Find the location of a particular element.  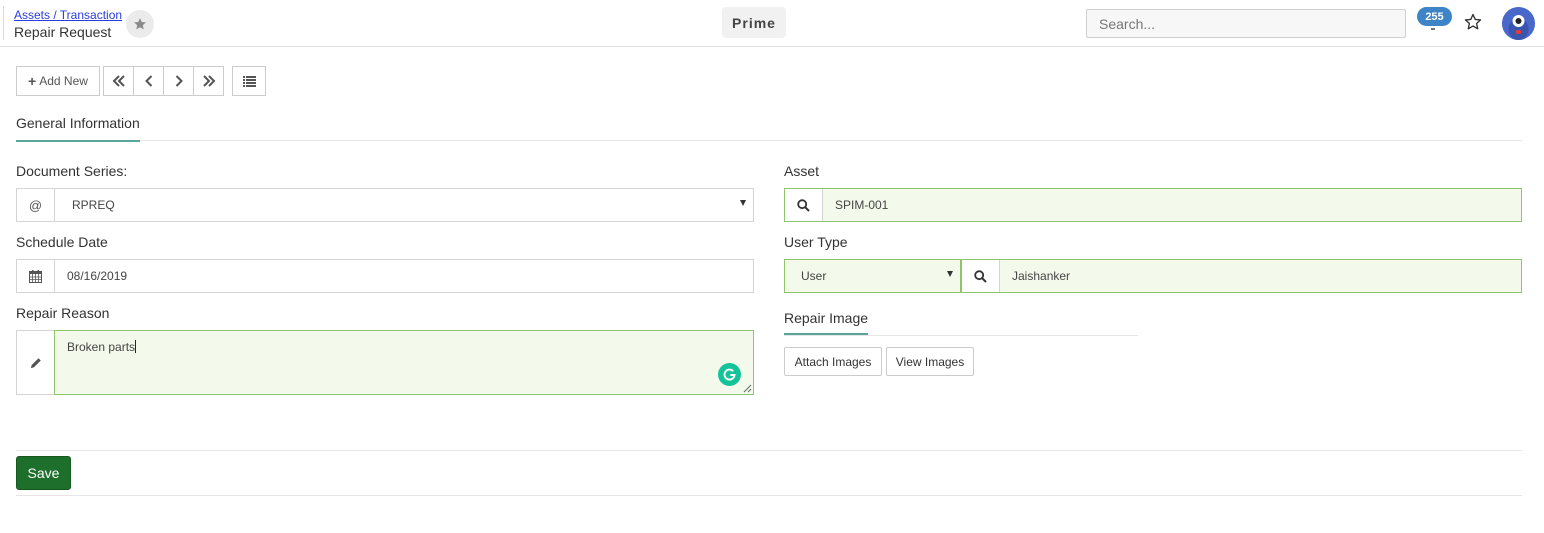

avatar is located at coordinates (1518, 23).